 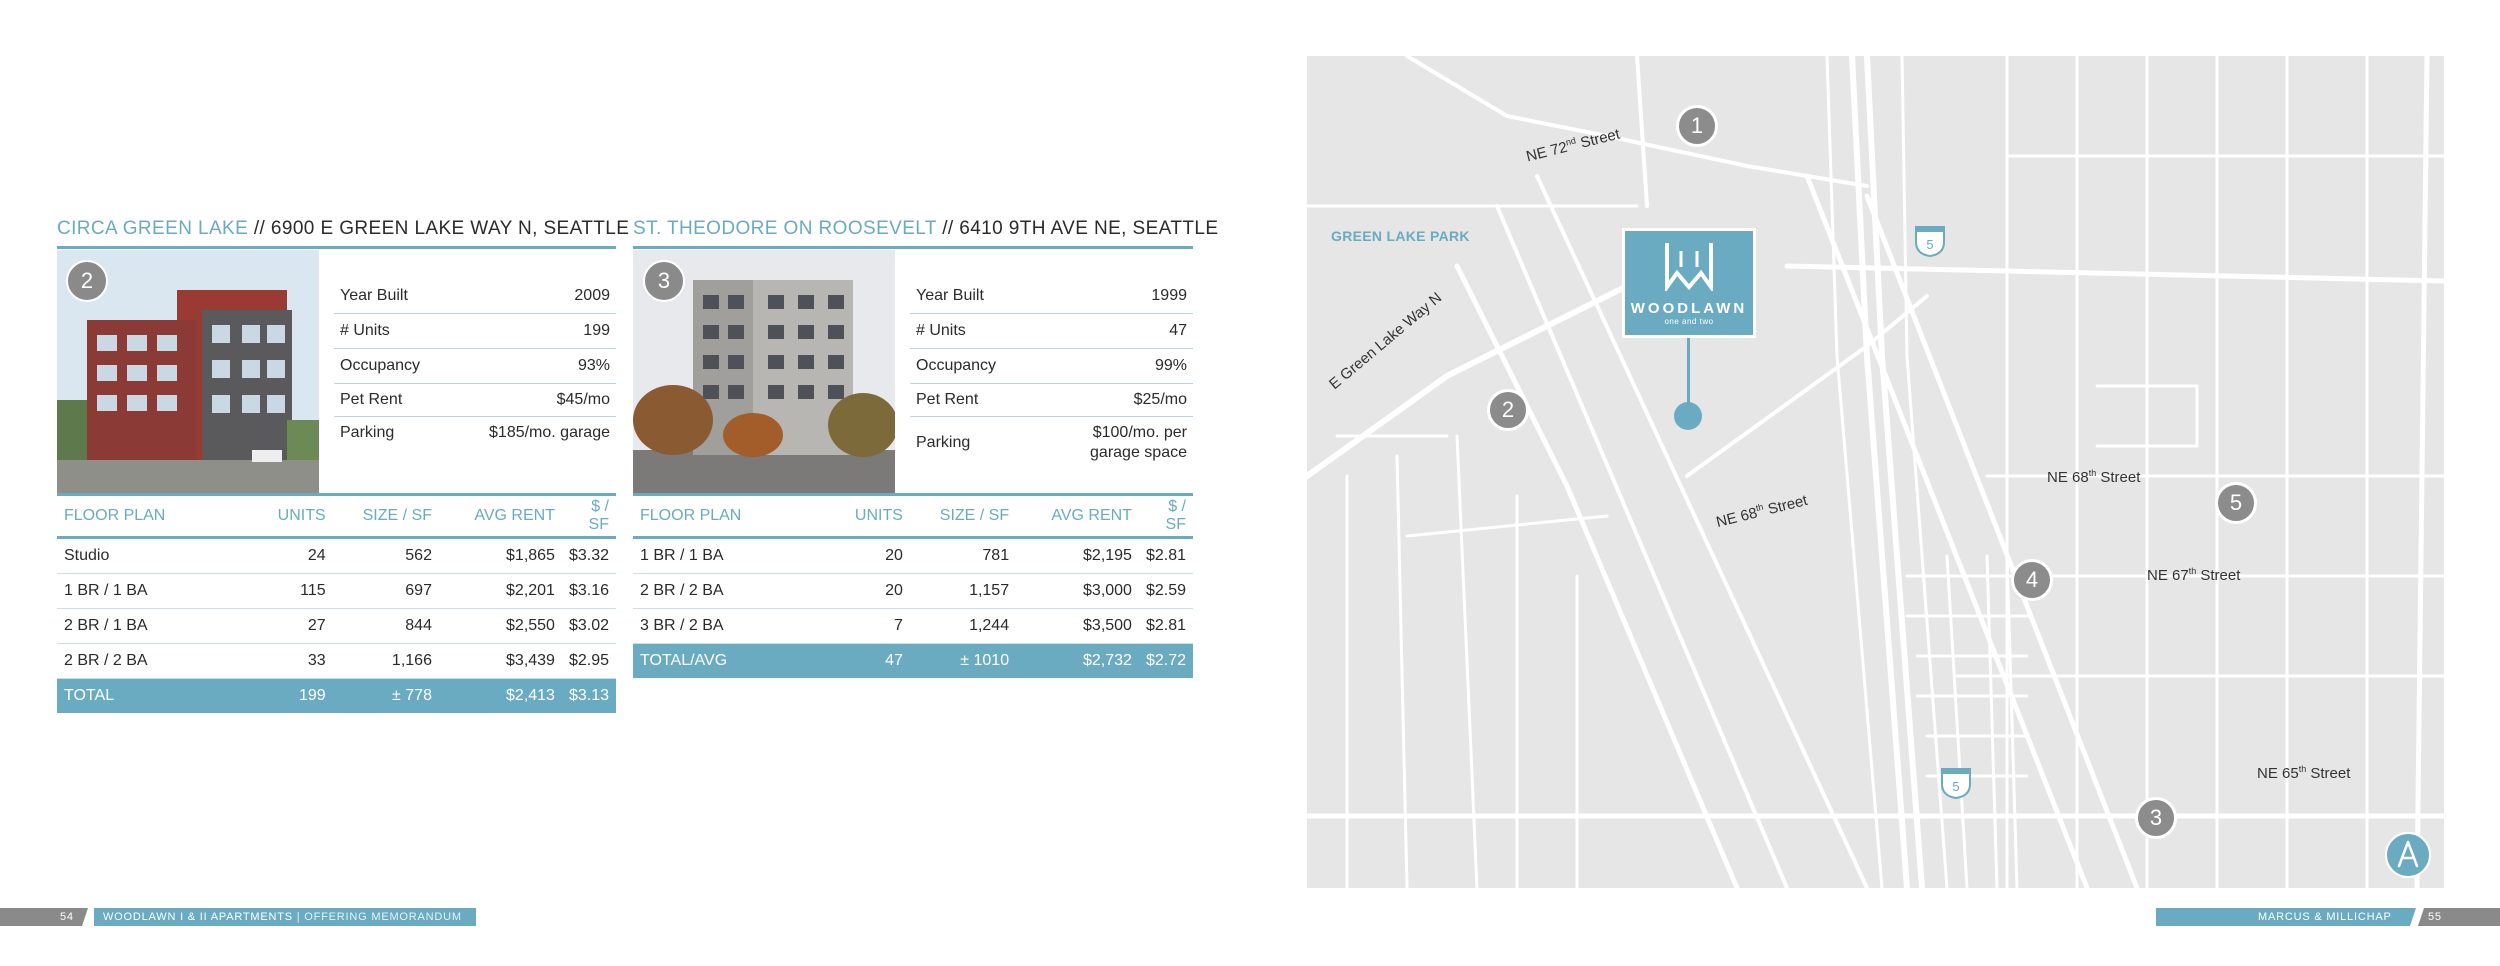 I want to click on cell: $3.13, so click(x=588, y=695).